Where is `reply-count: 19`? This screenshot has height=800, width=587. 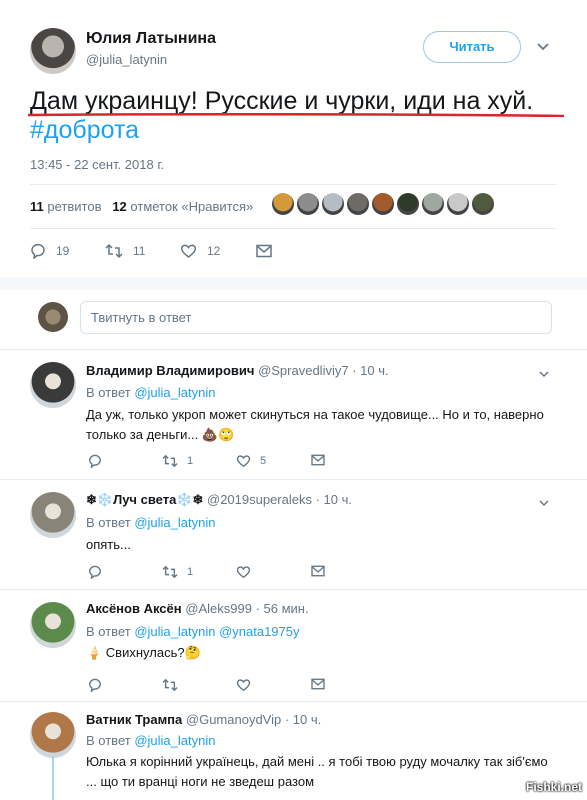
reply-count: 19 is located at coordinates (63, 251).